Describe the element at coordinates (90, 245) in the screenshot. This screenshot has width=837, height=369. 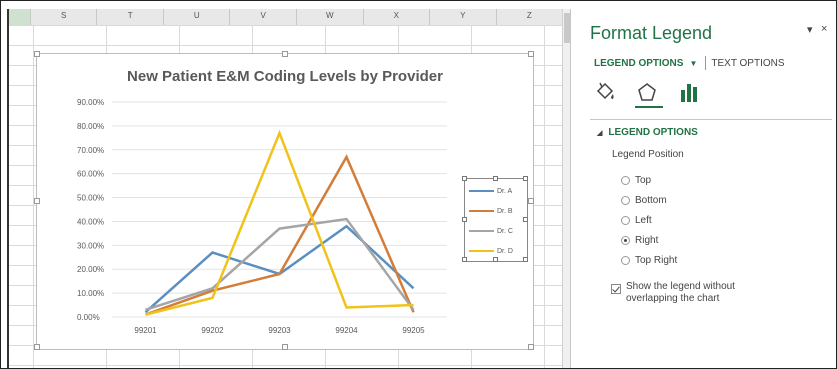
I see `y-tick-label: 30.00%` at that location.